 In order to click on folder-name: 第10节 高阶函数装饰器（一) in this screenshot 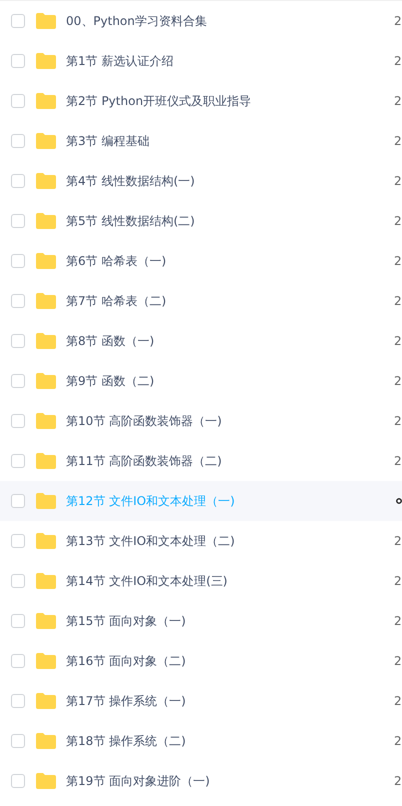, I will do `click(144, 421)`.